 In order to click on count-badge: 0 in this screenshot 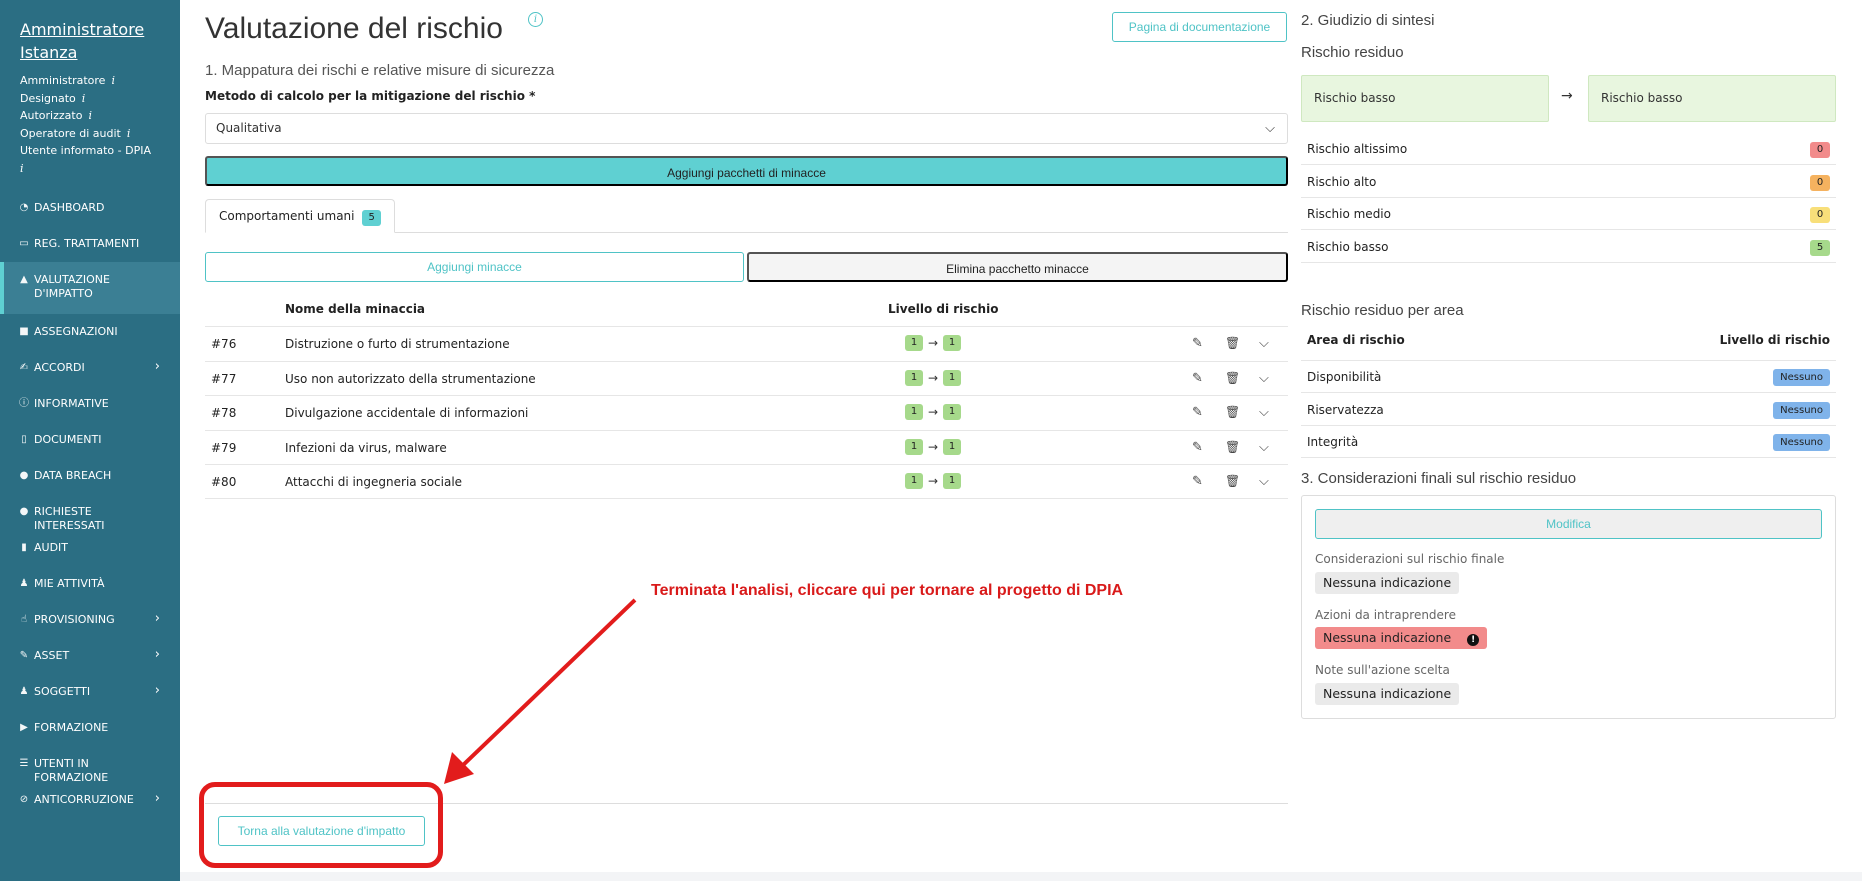, I will do `click(1820, 150)`.